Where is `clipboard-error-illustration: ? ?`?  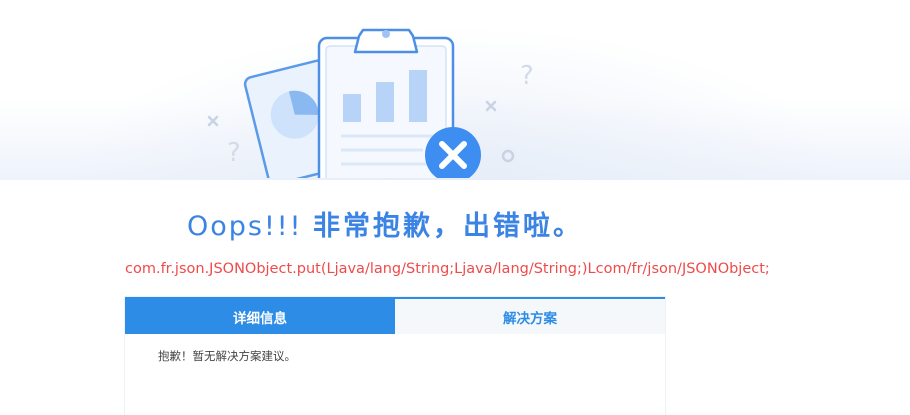 clipboard-error-illustration: ? ? is located at coordinates (370, 103).